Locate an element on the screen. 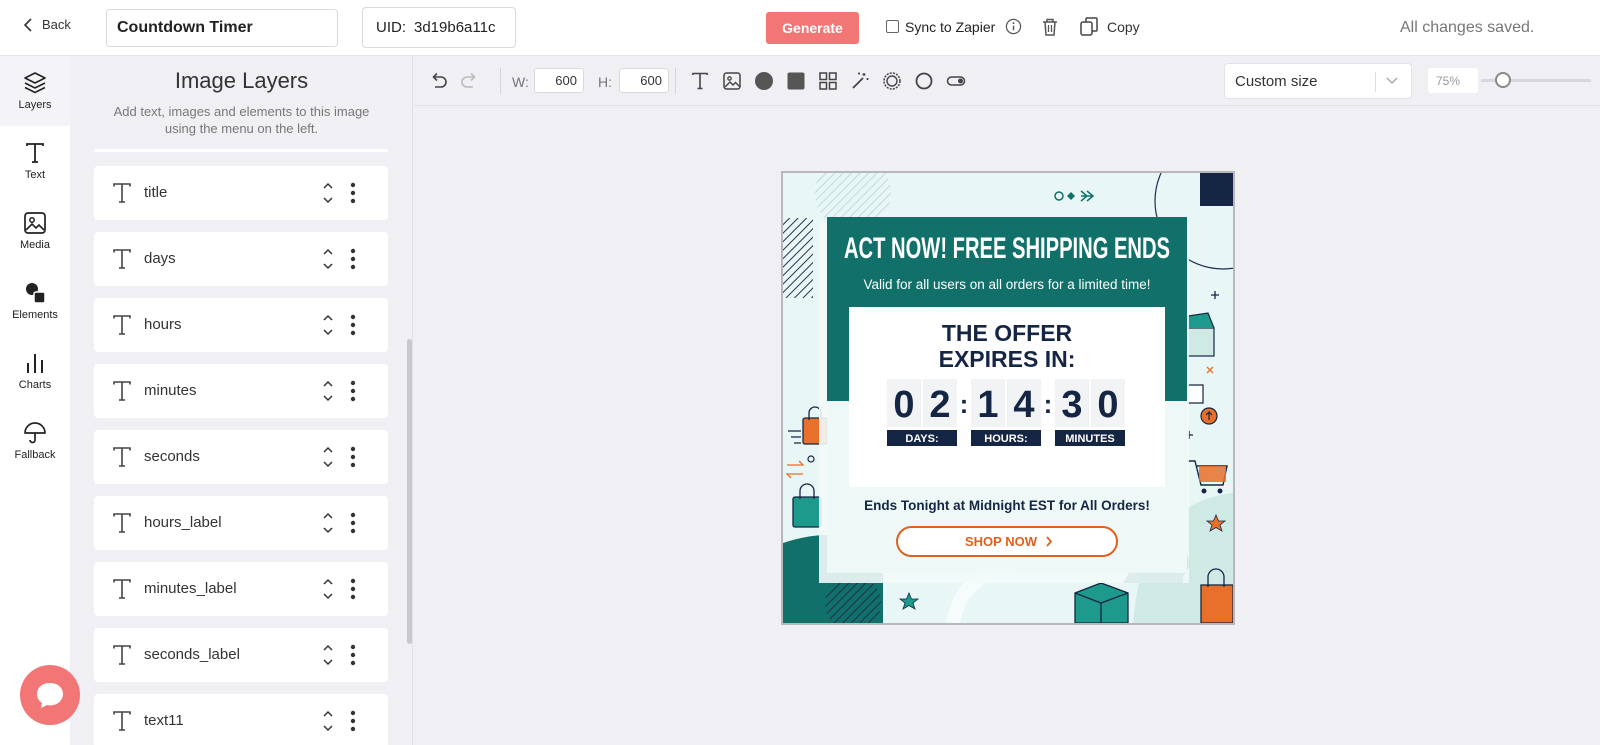 The image size is (1600, 745). uid-value: 3d19b6a11c is located at coordinates (455, 27).